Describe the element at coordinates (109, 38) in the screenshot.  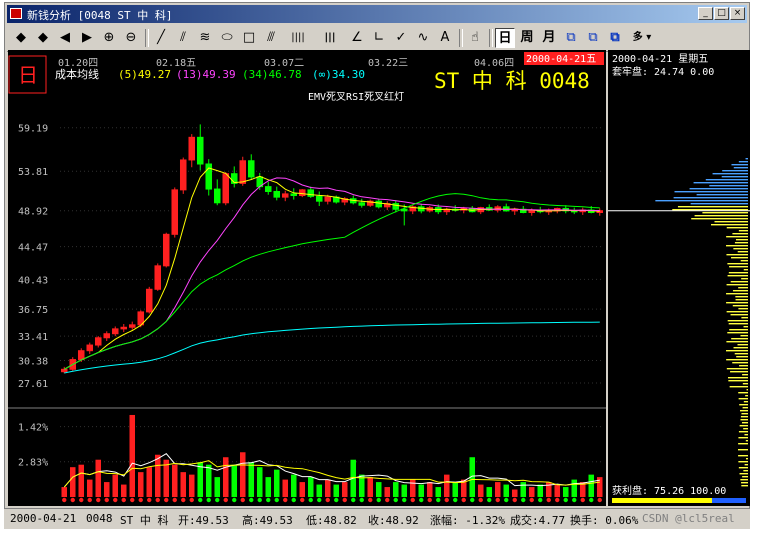
I see `zoom-in-icon: ⊕` at that location.